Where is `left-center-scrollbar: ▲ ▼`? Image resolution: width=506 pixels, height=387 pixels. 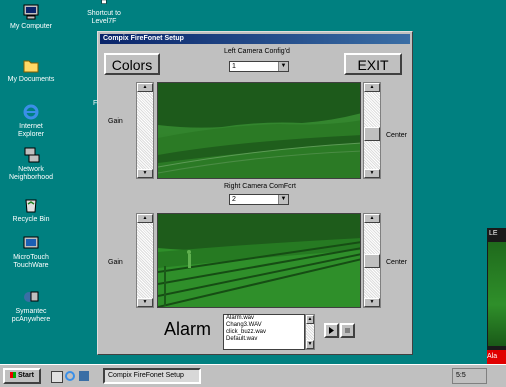 left-center-scrollbar: ▲ ▼ is located at coordinates (372, 130).